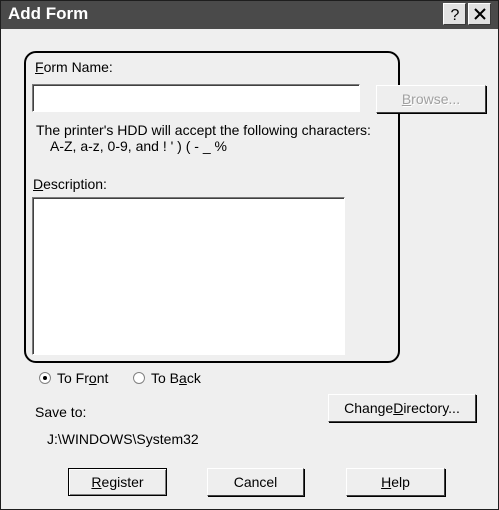 The height and width of the screenshot is (510, 499). What do you see at coordinates (61, 412) in the screenshot?
I see `save-to-label: Save to:` at bounding box center [61, 412].